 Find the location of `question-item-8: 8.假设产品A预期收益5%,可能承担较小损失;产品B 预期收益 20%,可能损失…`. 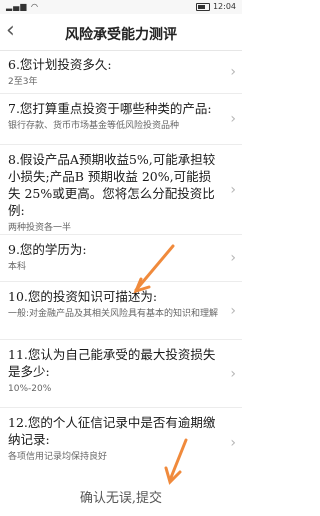

question-item-8: 8.假设产品A预期收益5%,可能承担较小损失;产品B 预期收益 20%,可能损失… is located at coordinates (121, 190).